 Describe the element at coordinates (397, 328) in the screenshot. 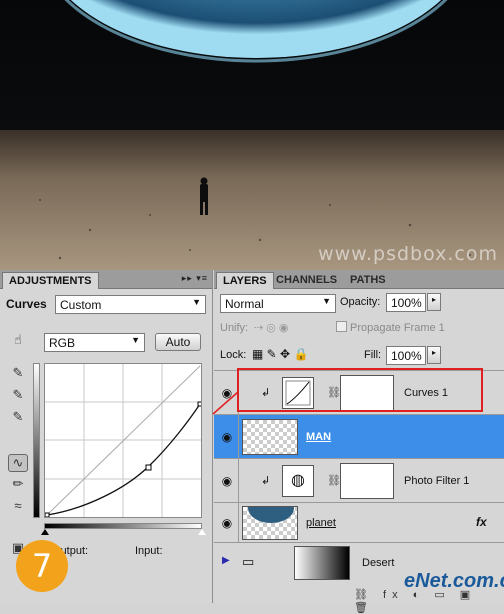

I see `propagate-label: Propagate Frame 1` at that location.